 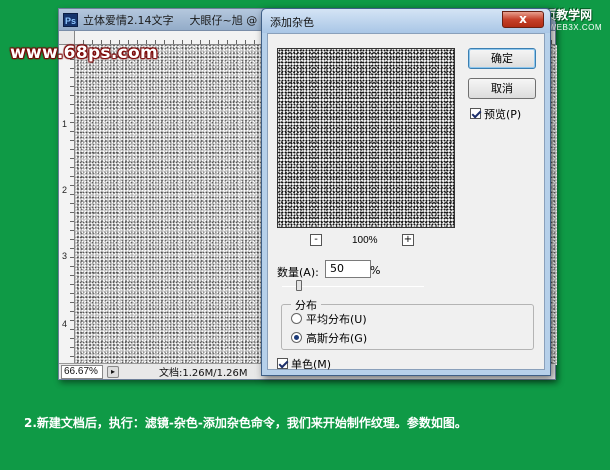 I want to click on site-watermark-logo: www.68ps.com, so click(x=84, y=53).